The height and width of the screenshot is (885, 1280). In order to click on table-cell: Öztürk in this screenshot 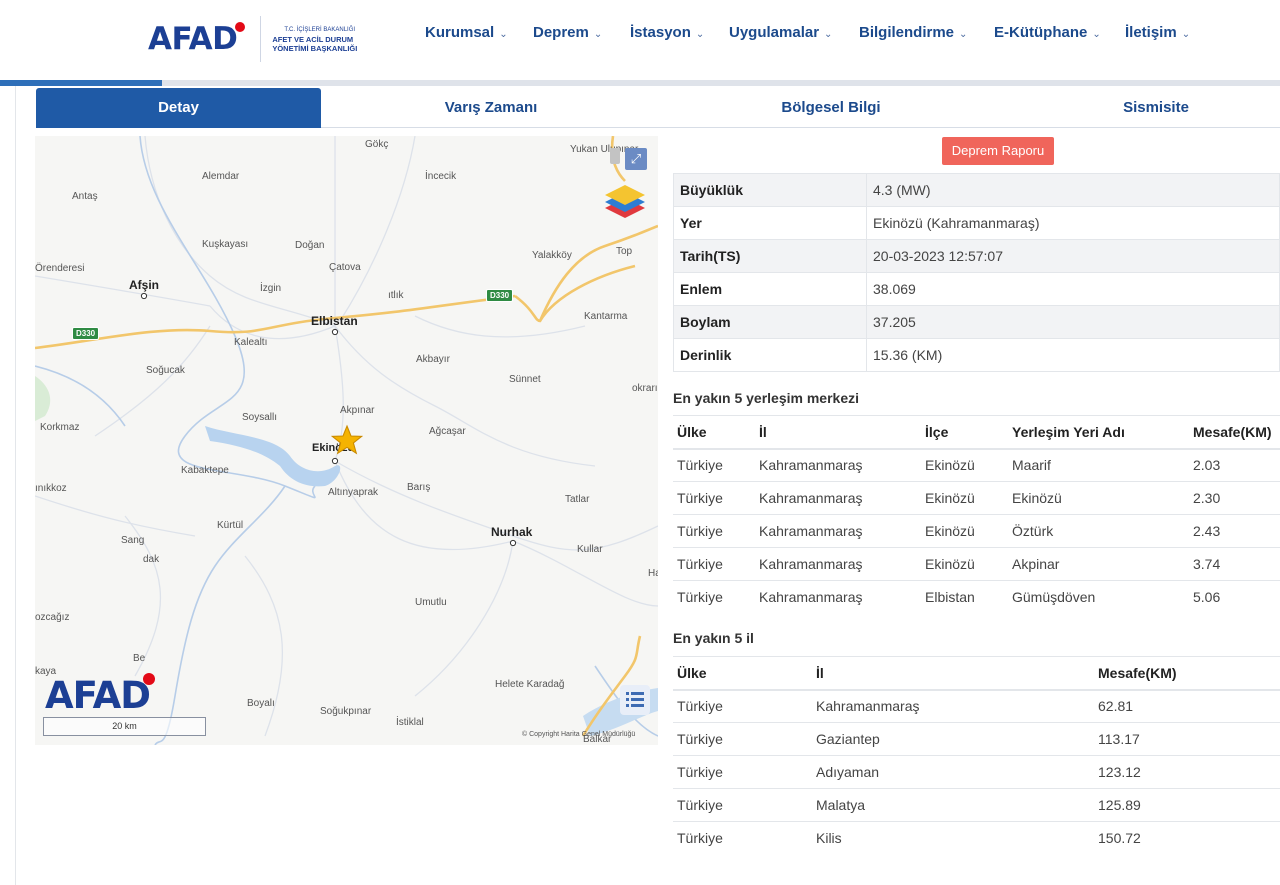, I will do `click(1098, 531)`.